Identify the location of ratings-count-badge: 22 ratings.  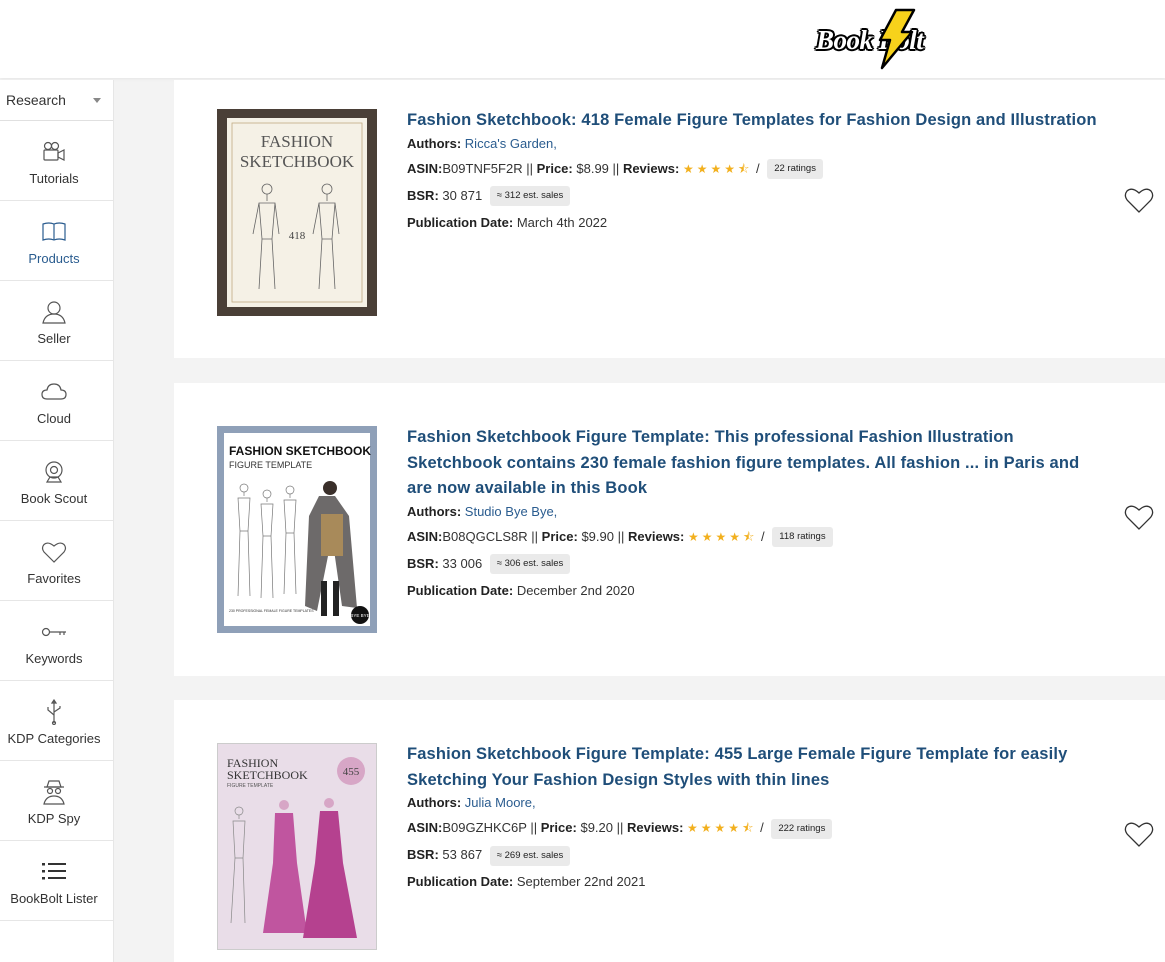
(795, 169).